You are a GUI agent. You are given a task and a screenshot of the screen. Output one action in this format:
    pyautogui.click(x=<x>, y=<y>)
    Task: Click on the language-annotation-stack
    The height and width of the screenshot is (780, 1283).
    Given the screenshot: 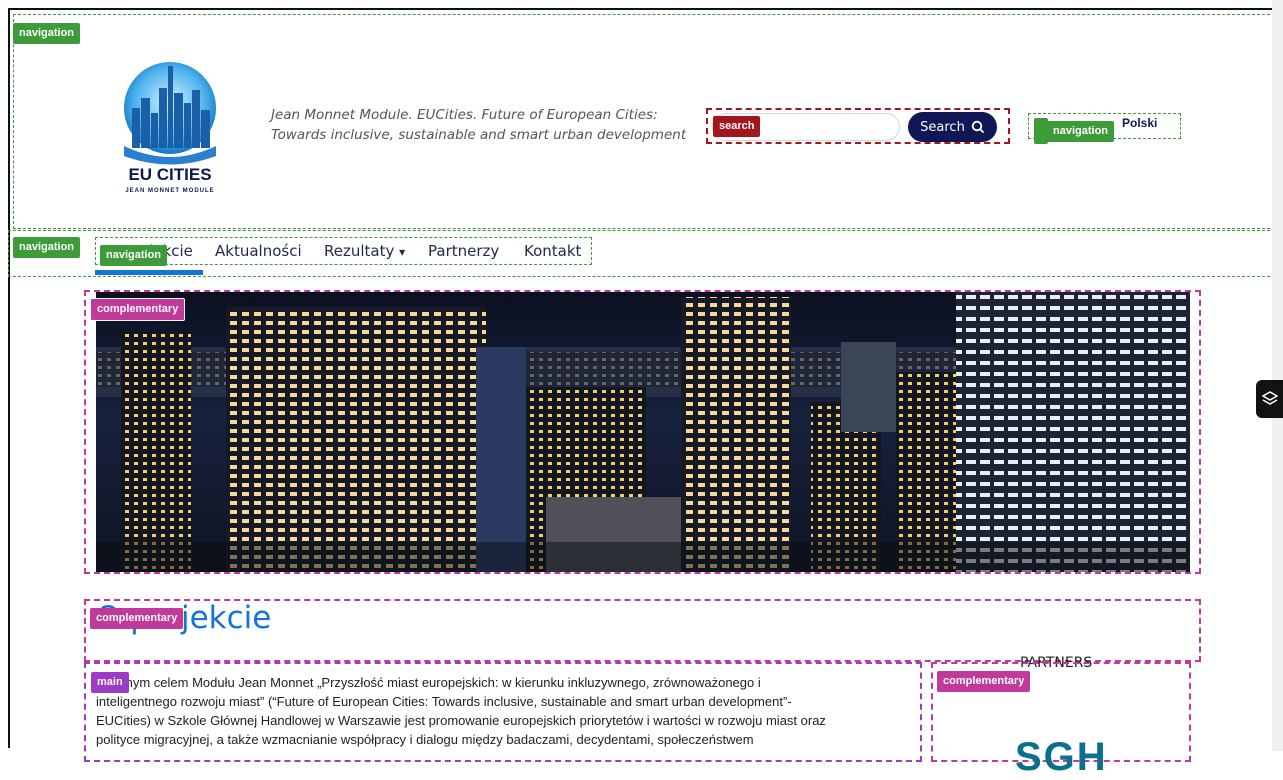 What is the action you would take?
    pyautogui.click(x=1041, y=131)
    